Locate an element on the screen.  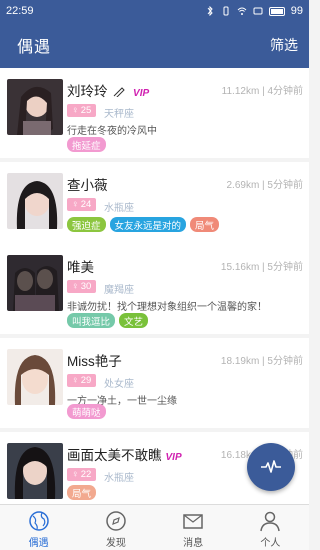
zodiac-label: 天秤座 is located at coordinates (119, 114).